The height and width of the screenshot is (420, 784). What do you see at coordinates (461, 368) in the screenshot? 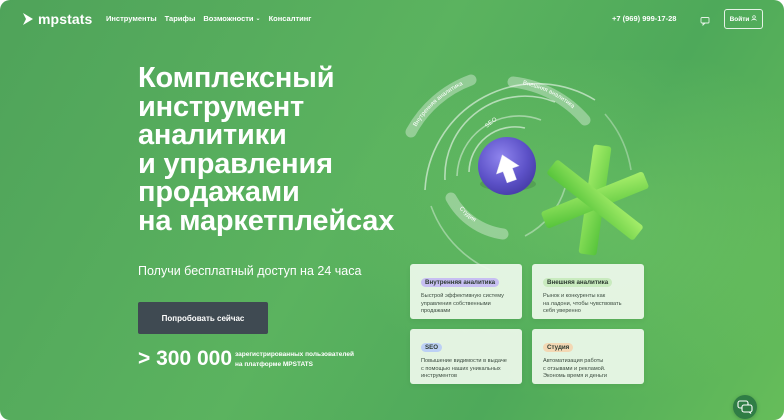
I see `card-text-line: с помощью наших уникальных` at bounding box center [461, 368].